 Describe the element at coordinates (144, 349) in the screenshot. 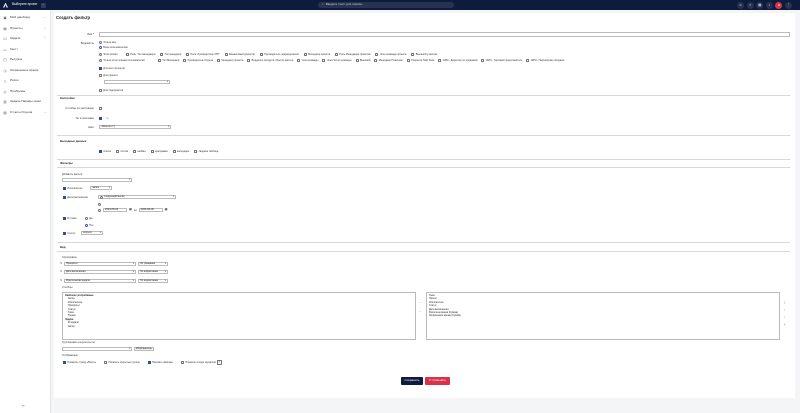

I see `group-by-button: Исполнитель` at that location.